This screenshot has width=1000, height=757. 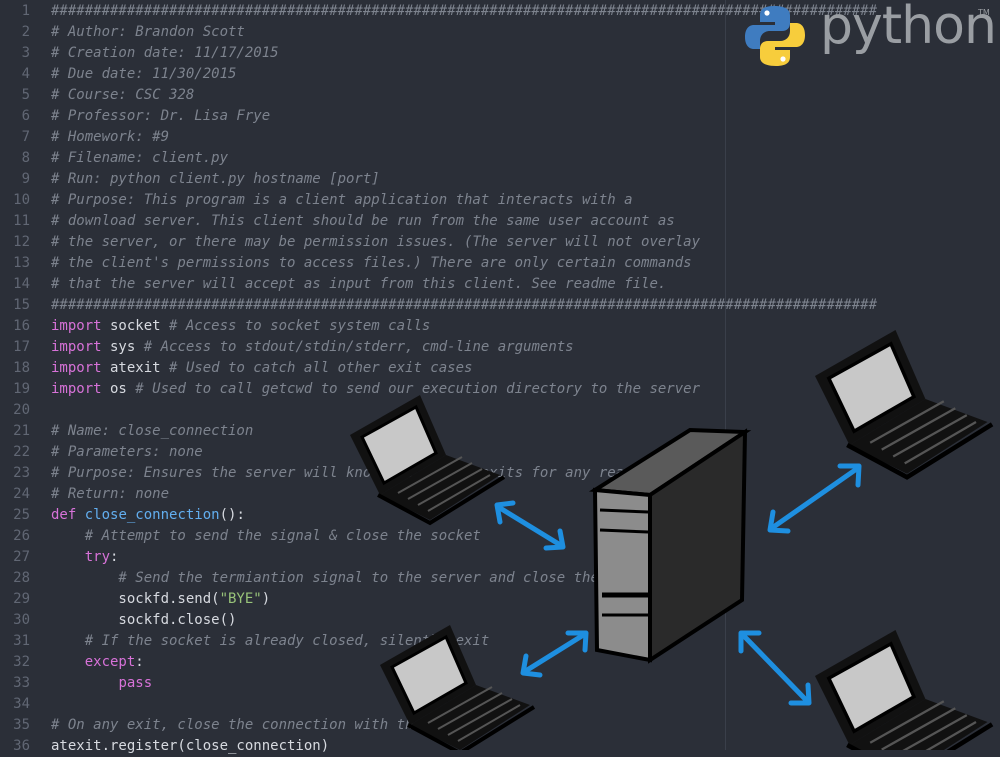 I want to click on code-token: # Parameters: none, so click(x=127, y=452).